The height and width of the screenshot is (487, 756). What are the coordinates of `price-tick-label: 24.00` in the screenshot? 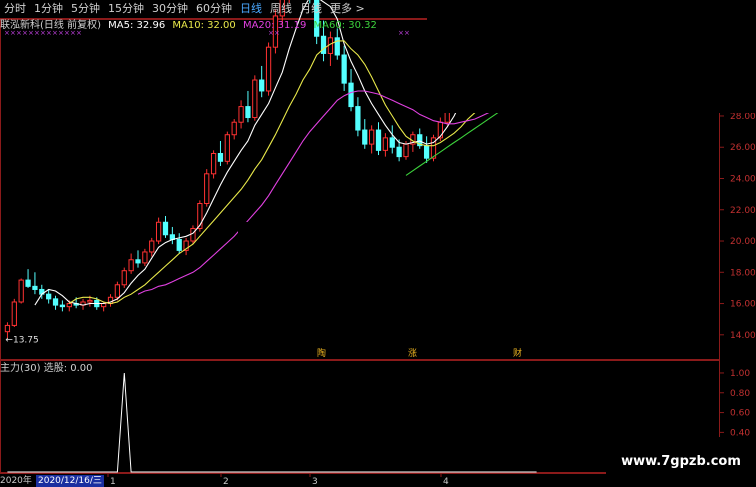 It's located at (743, 179).